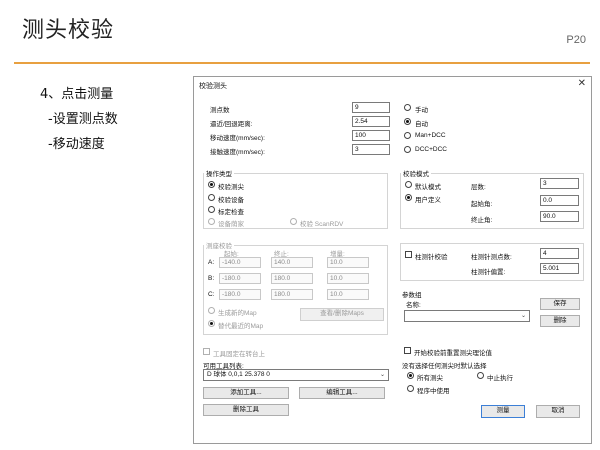 The width and height of the screenshot is (600, 450). I want to click on operation-type-label: 操作类型, so click(219, 173).